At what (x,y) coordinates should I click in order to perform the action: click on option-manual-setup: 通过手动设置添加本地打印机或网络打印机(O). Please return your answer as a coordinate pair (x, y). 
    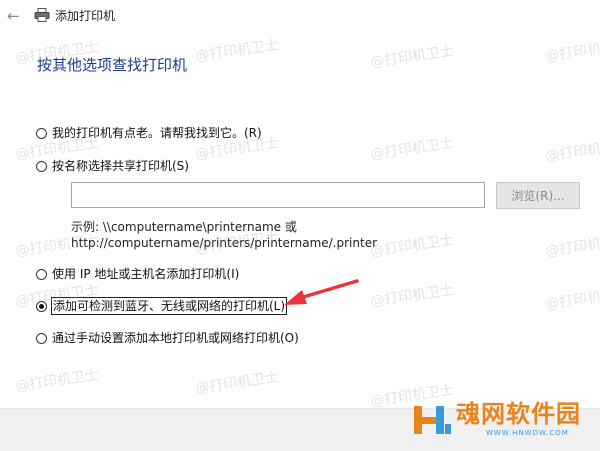
    Looking at the image, I should click on (167, 338).